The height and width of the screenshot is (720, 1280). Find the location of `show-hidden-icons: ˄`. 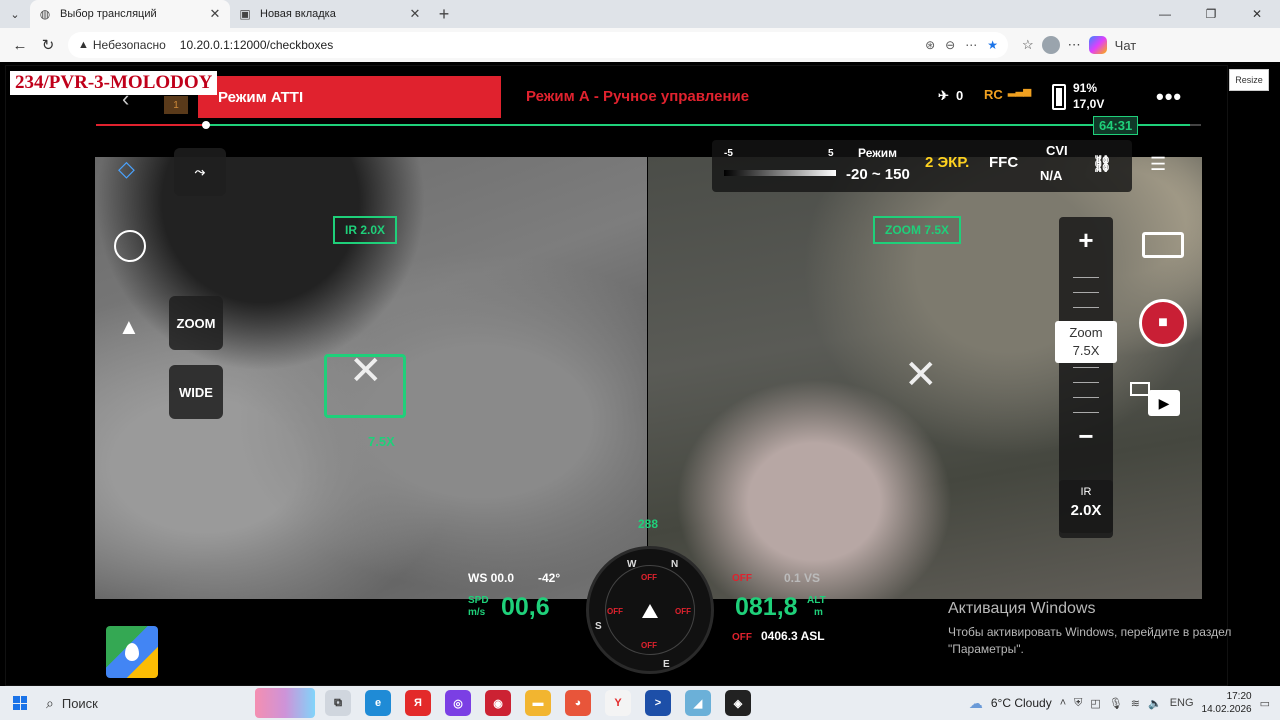

show-hidden-icons: ˄ is located at coordinates (1063, 703).